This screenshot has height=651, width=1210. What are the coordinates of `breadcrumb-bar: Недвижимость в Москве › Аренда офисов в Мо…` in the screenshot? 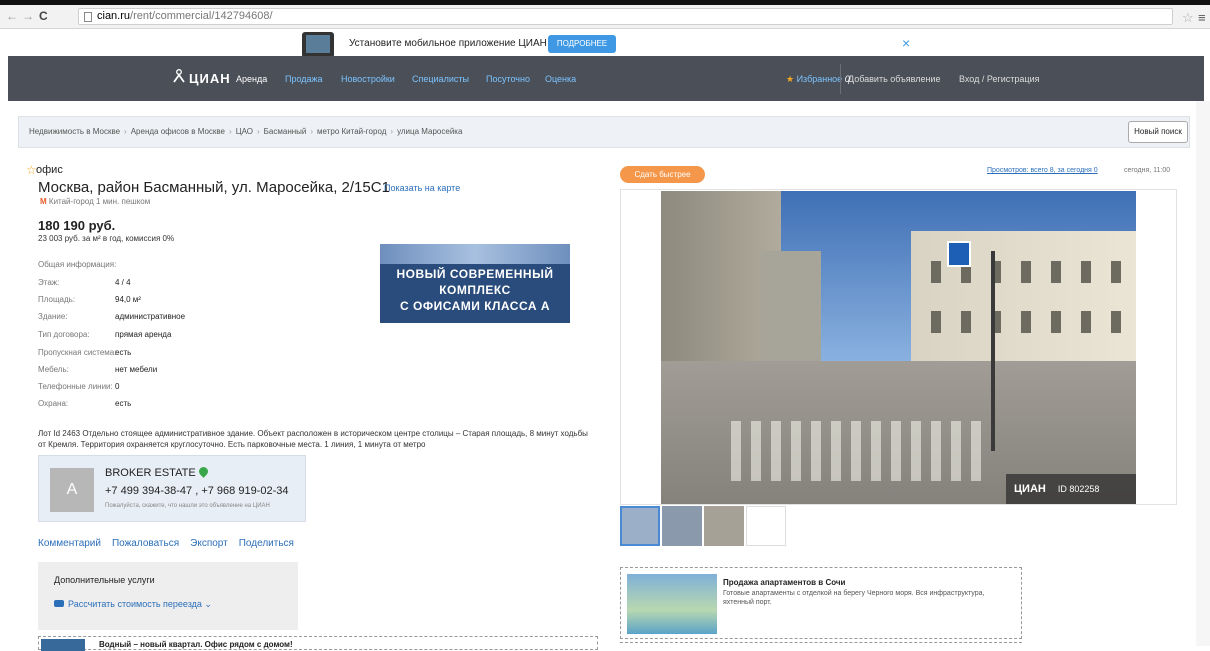 It's located at (604, 132).